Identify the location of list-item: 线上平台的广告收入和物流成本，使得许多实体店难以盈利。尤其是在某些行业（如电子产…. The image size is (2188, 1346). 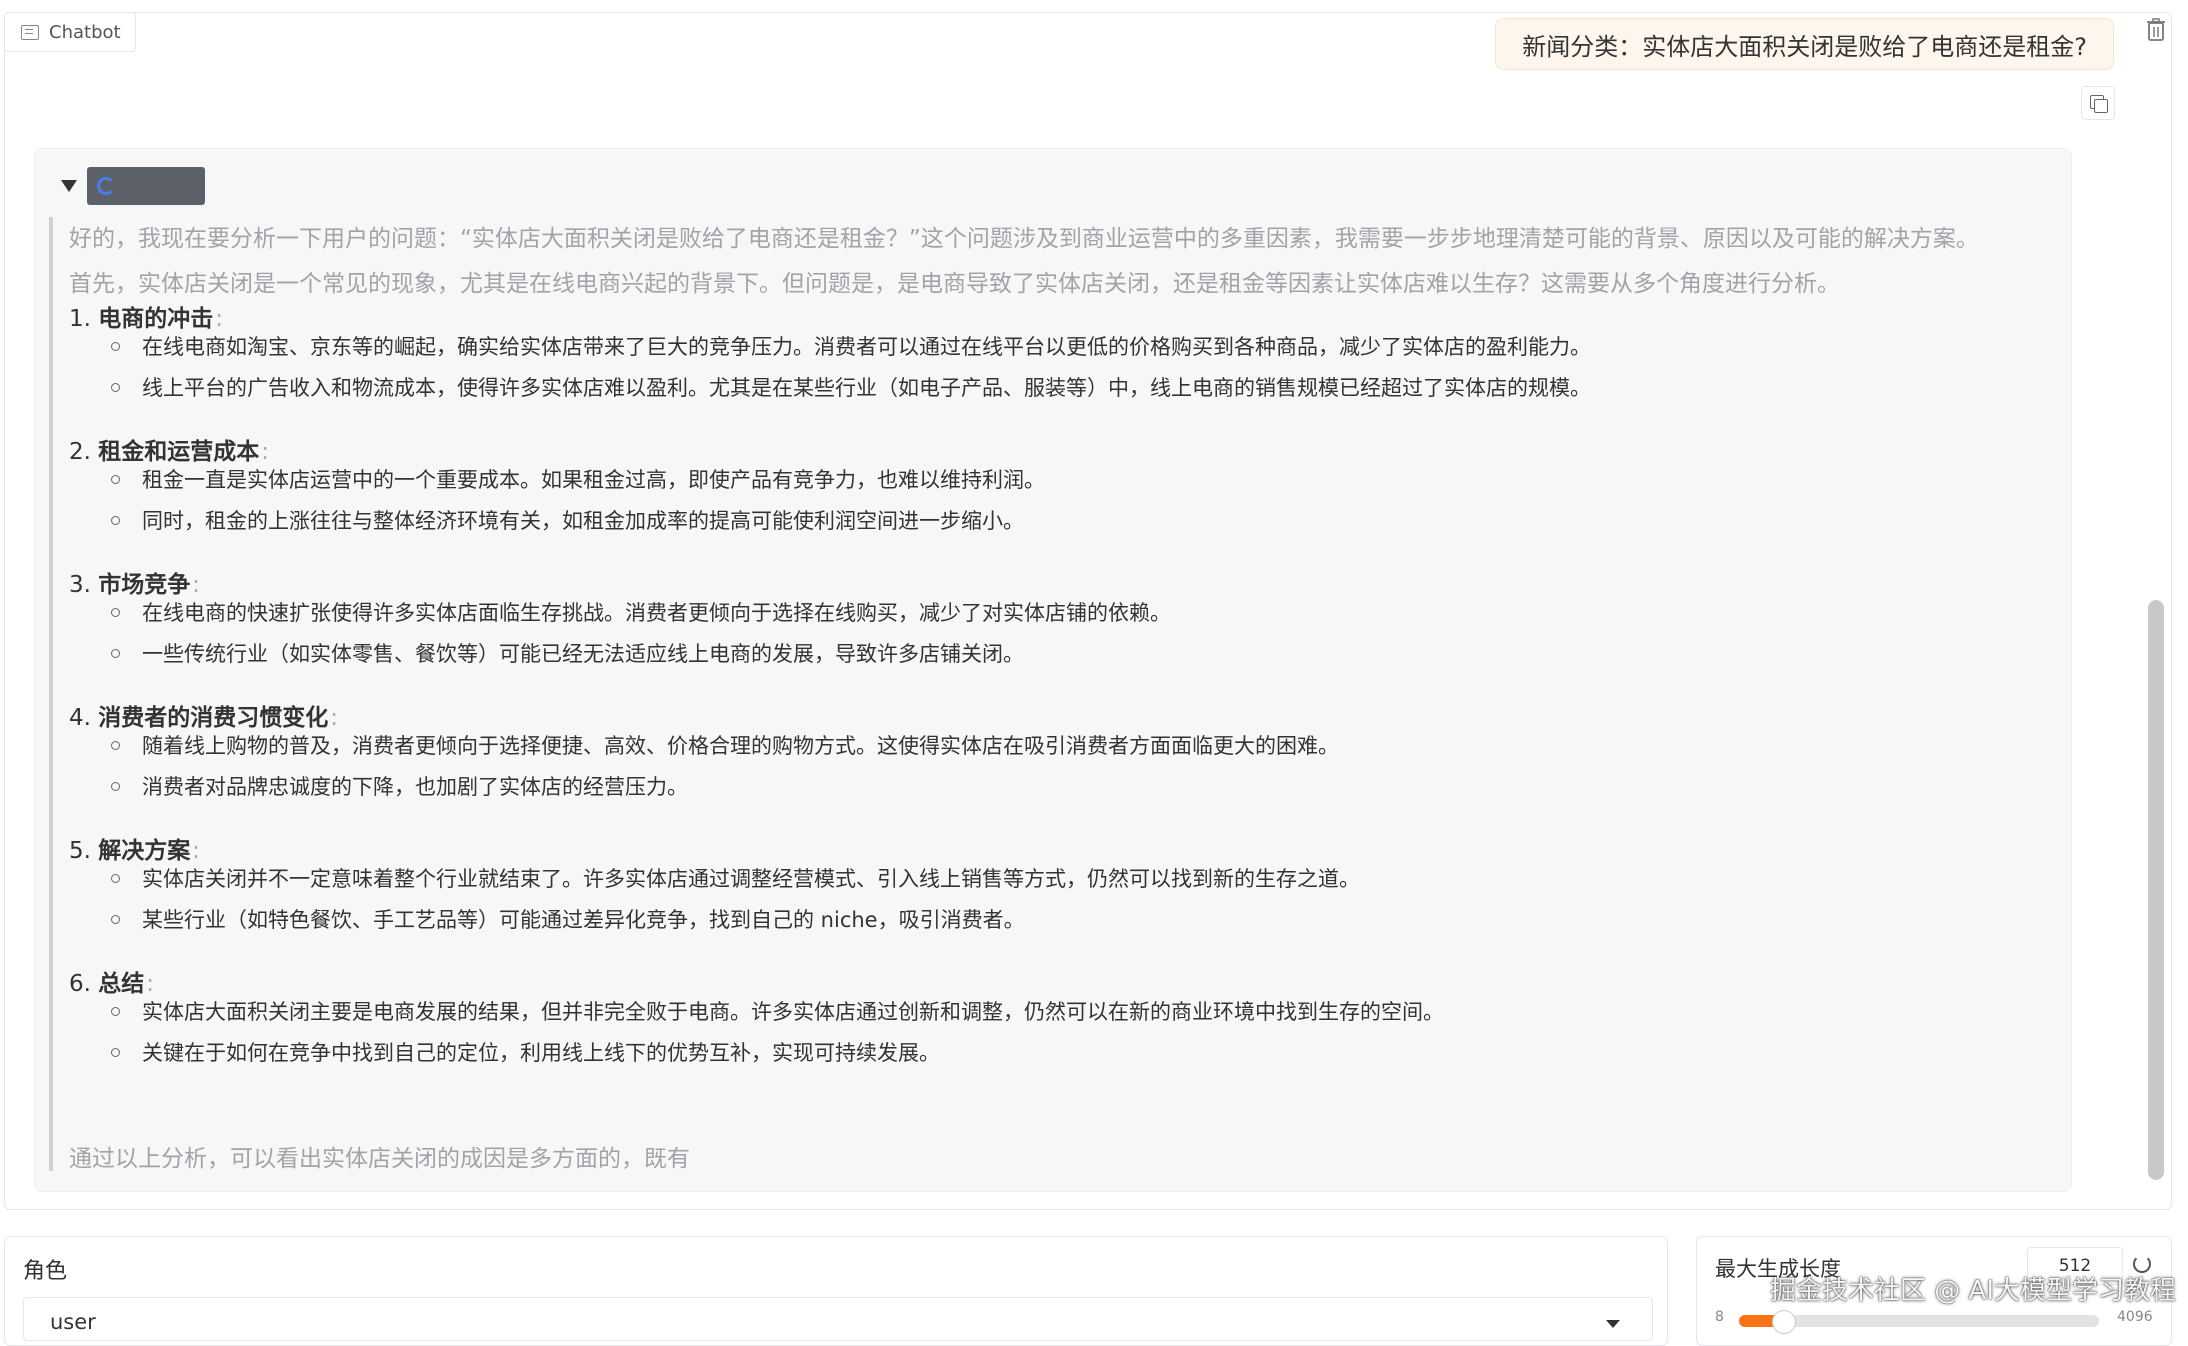
(851, 387).